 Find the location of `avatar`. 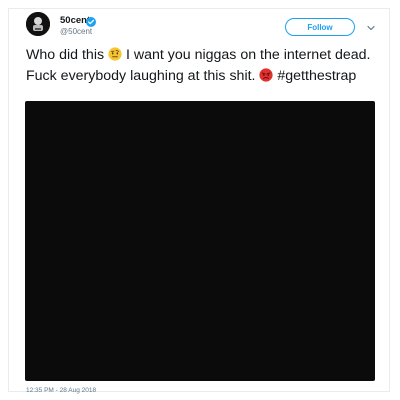

avatar is located at coordinates (38, 24).